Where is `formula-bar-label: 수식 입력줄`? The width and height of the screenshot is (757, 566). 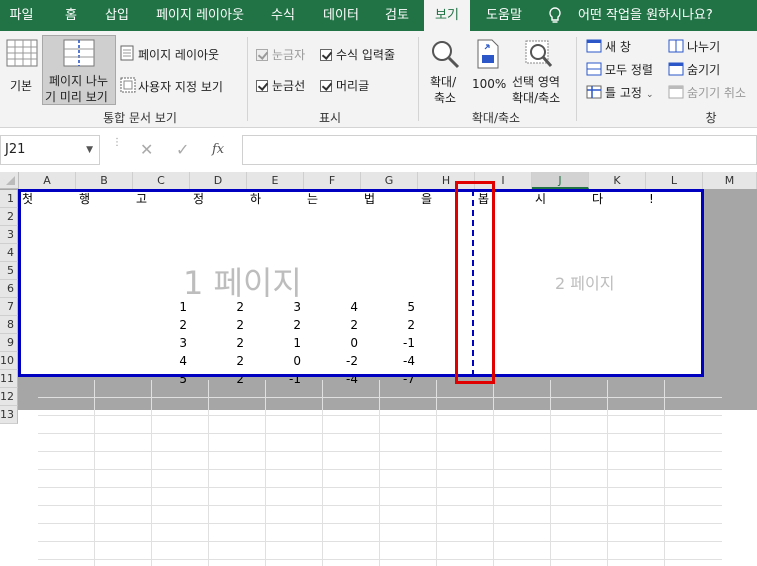 formula-bar-label: 수식 입력줄 is located at coordinates (366, 55).